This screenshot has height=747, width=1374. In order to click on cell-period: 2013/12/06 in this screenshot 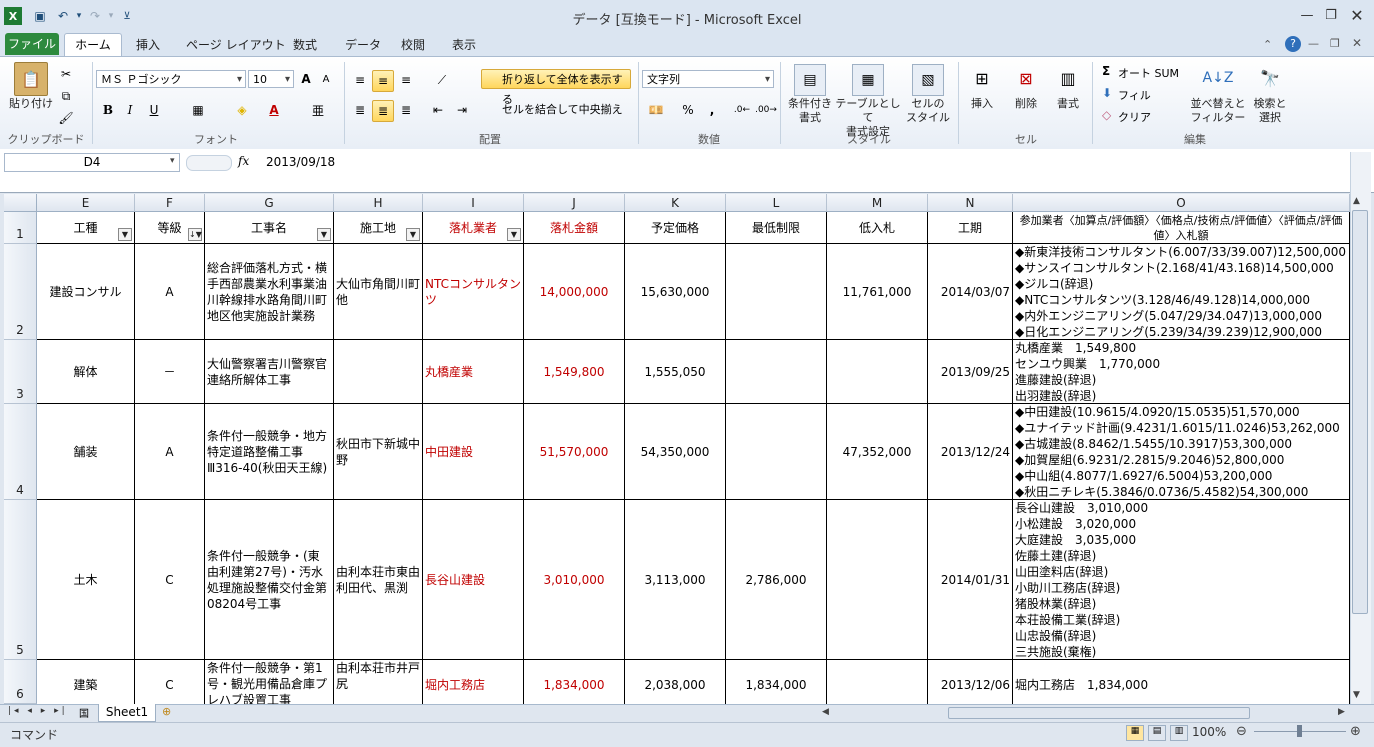, I will do `click(970, 685)`.